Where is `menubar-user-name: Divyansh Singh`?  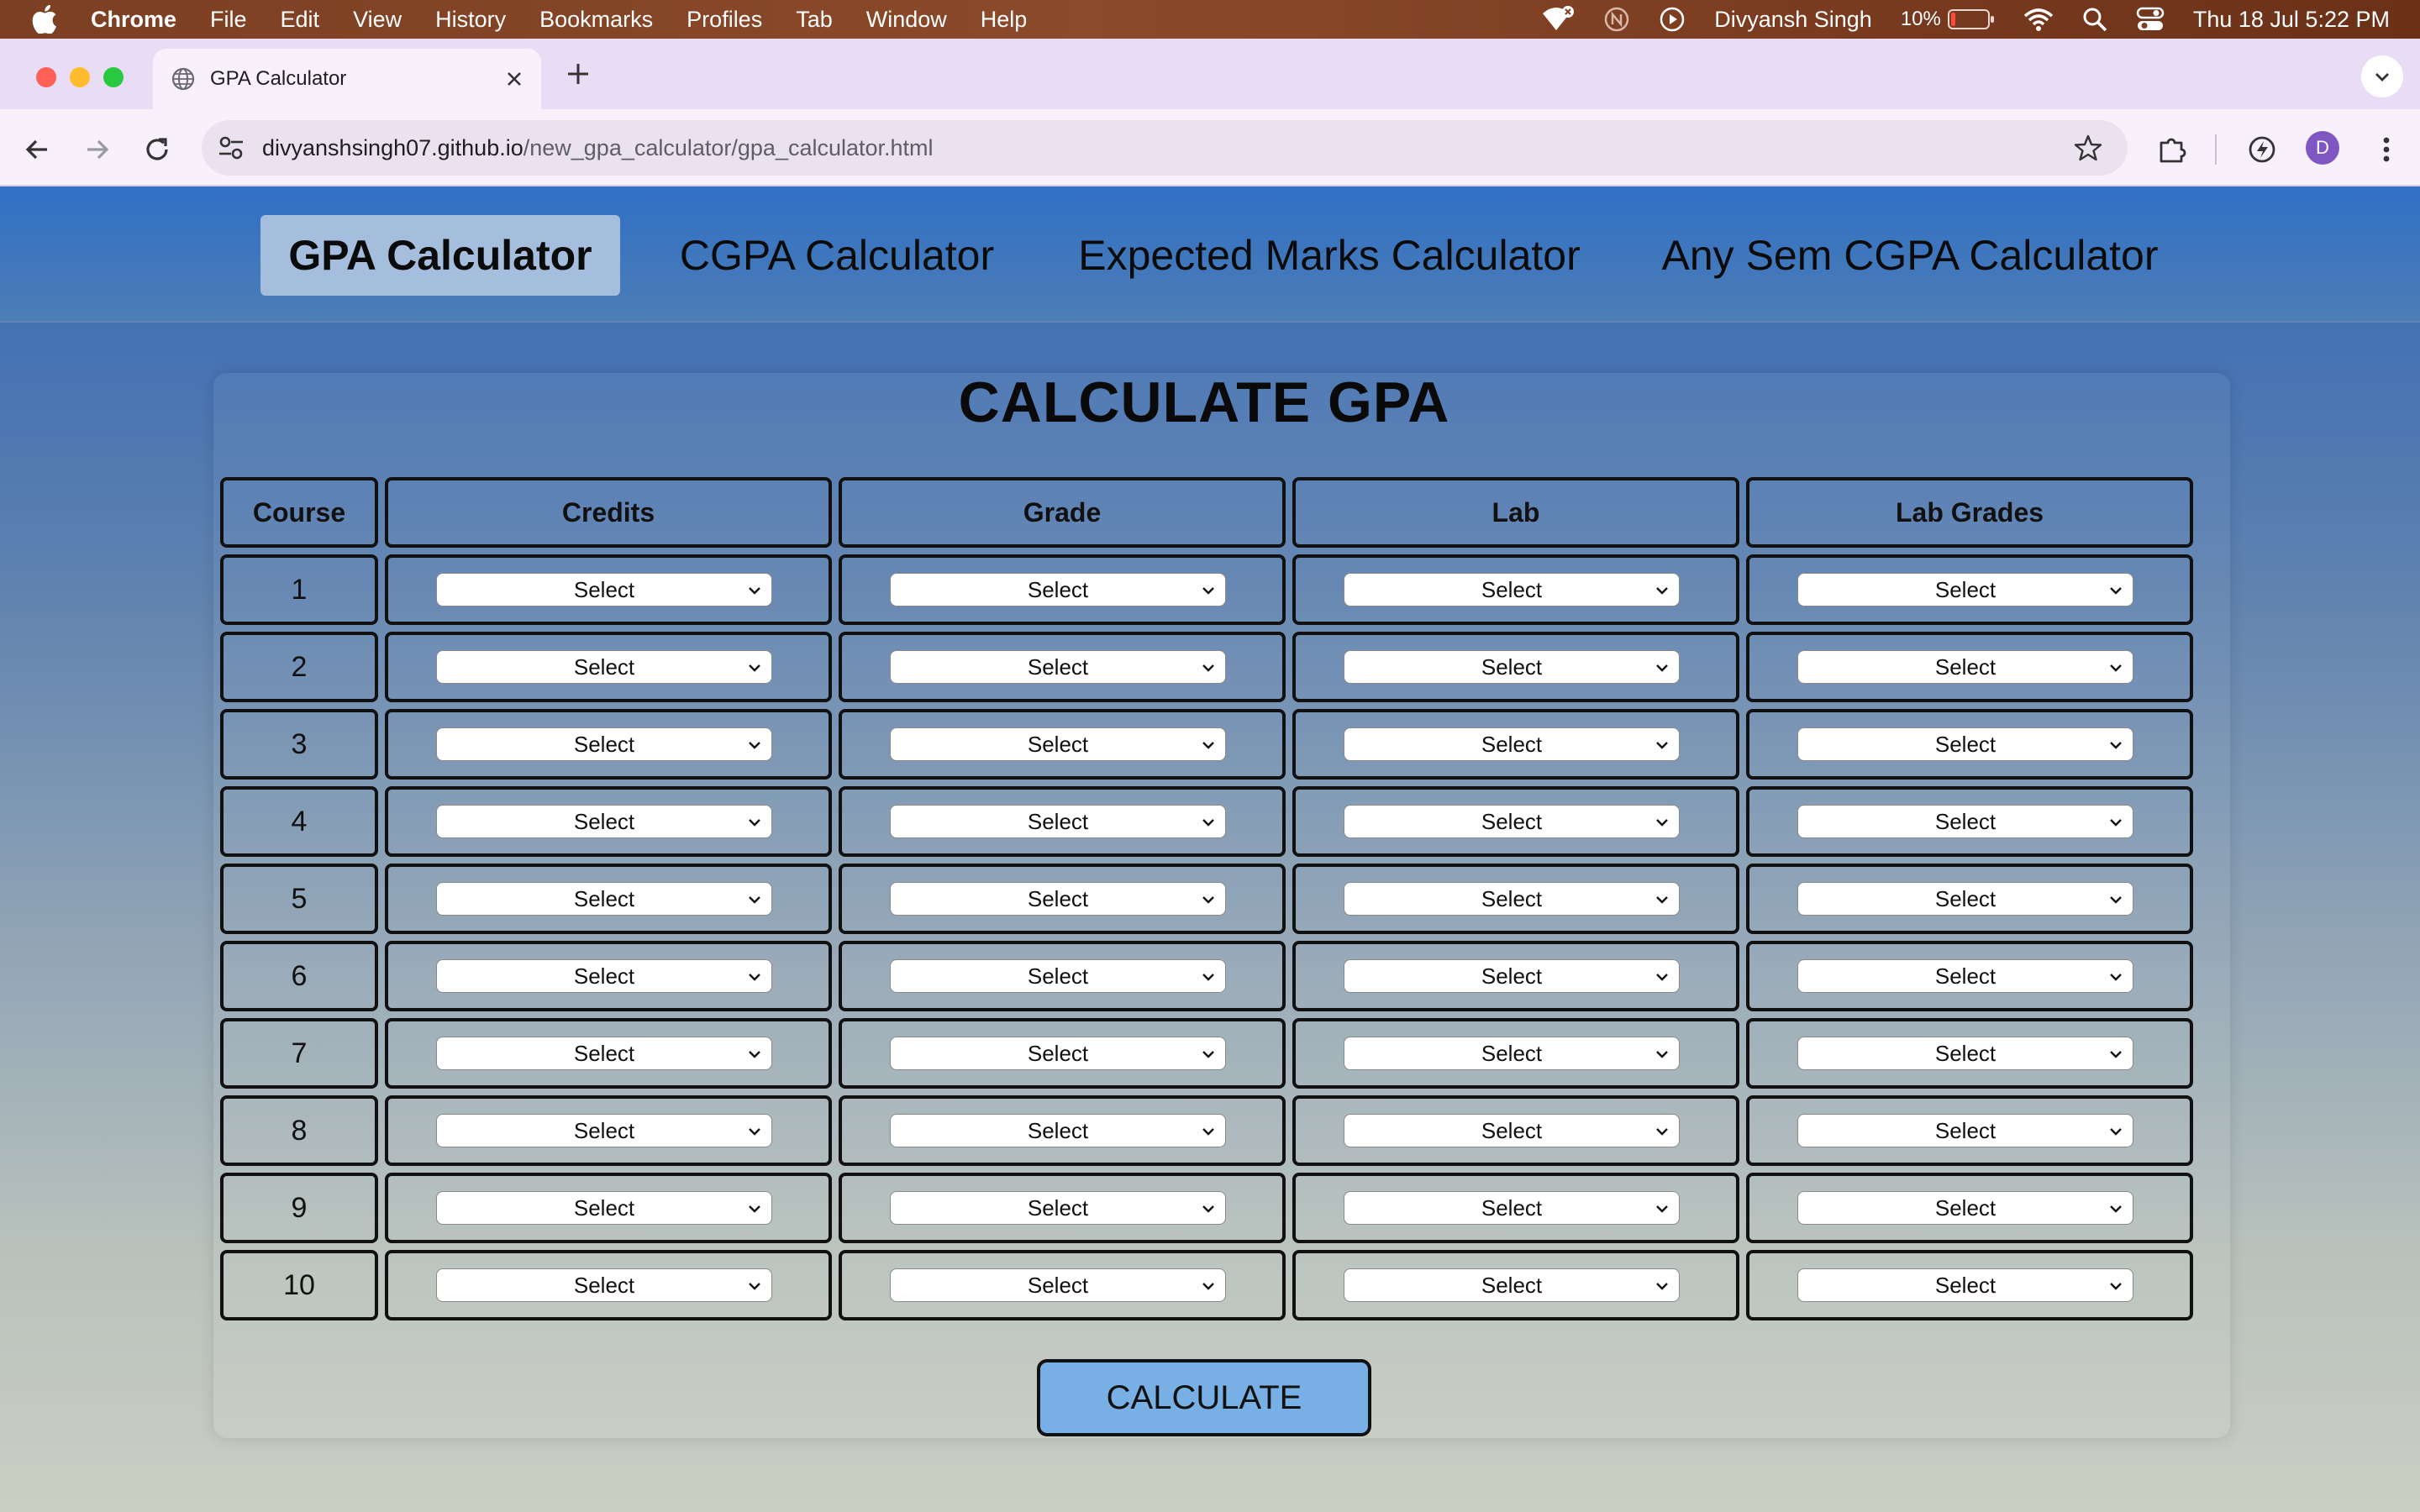 menubar-user-name: Divyansh Singh is located at coordinates (1793, 20).